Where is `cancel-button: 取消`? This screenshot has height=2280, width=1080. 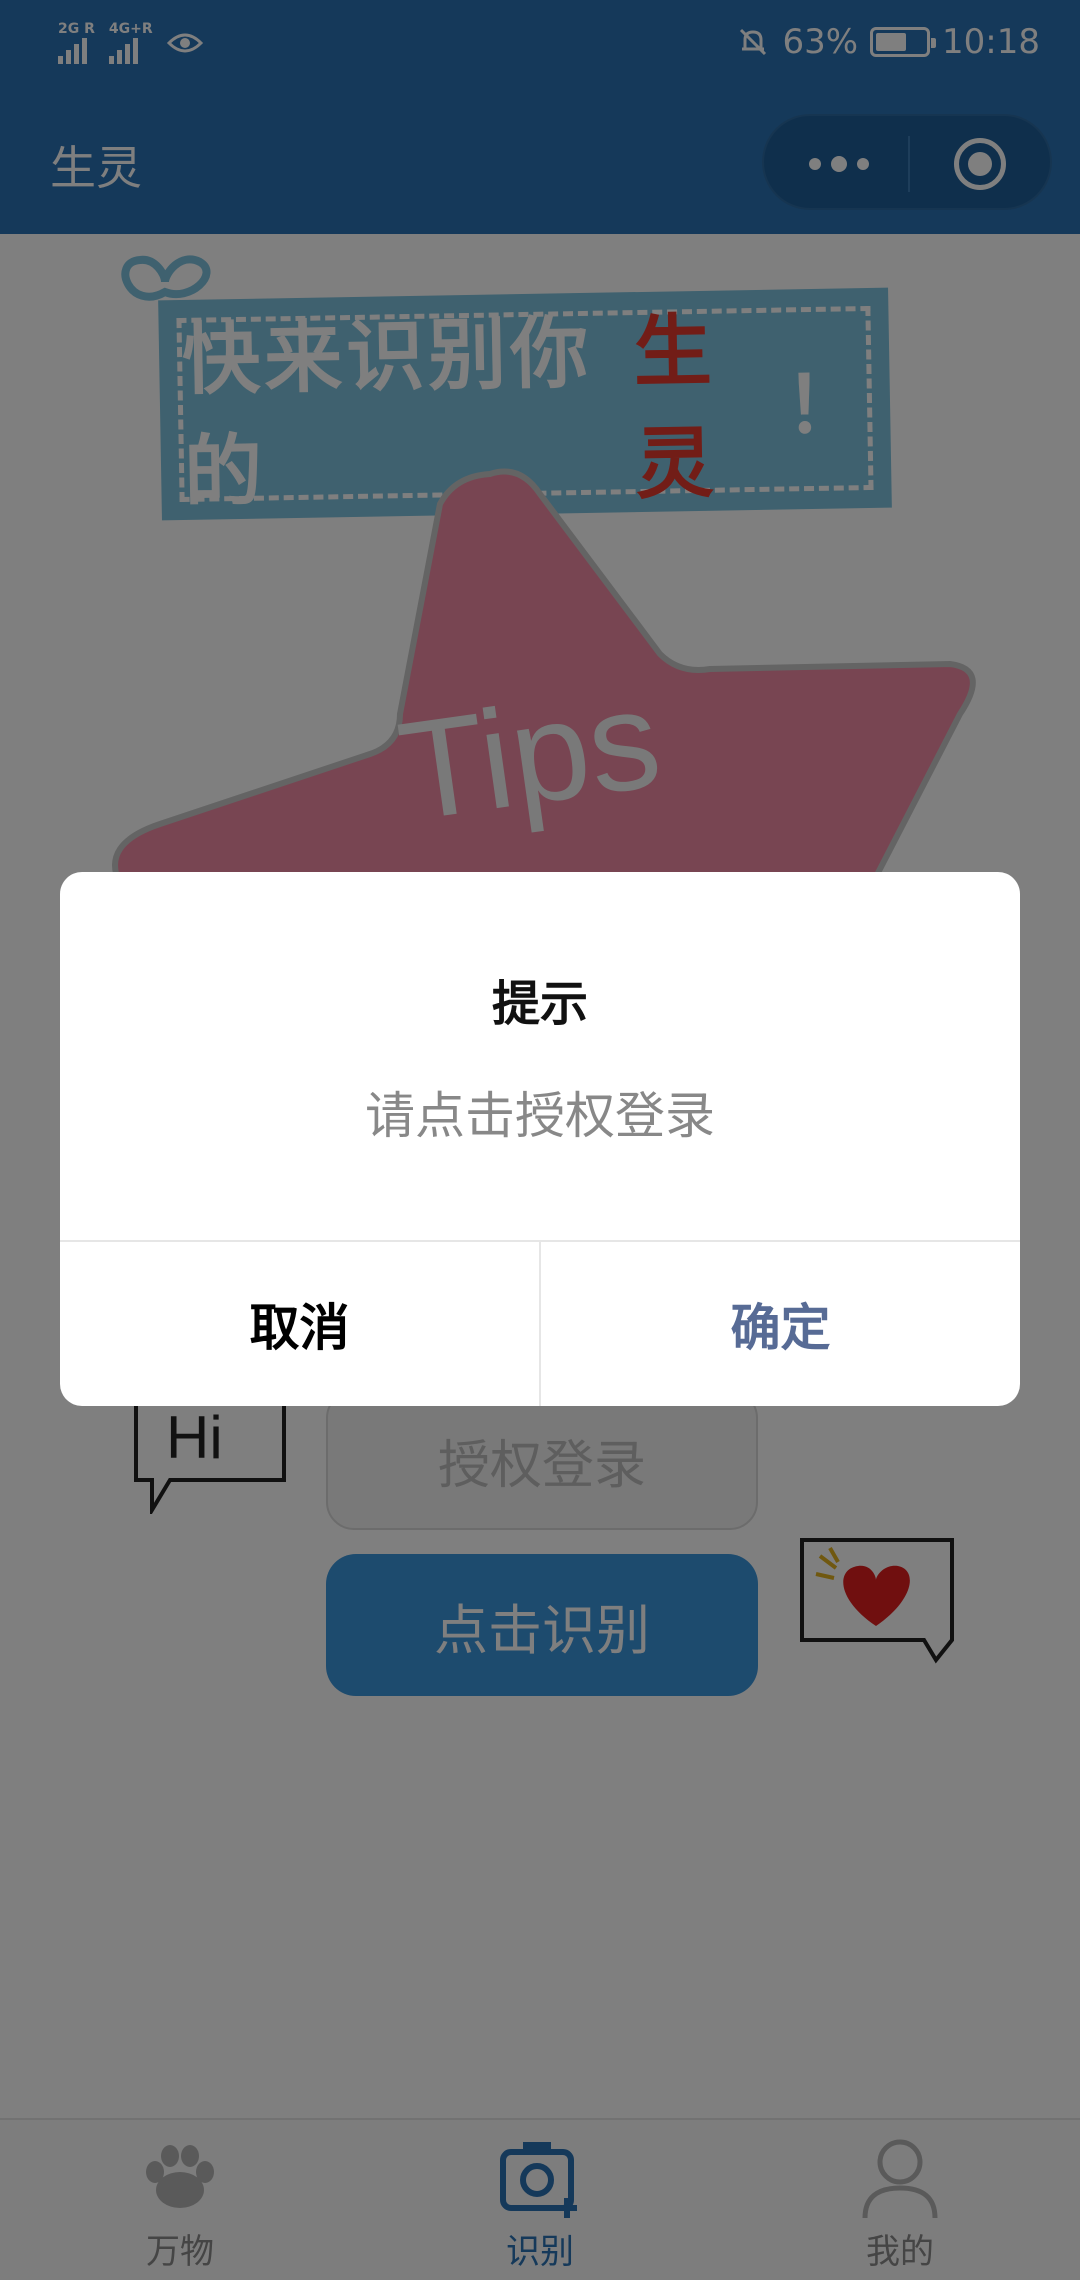 cancel-button: 取消 is located at coordinates (300, 1324).